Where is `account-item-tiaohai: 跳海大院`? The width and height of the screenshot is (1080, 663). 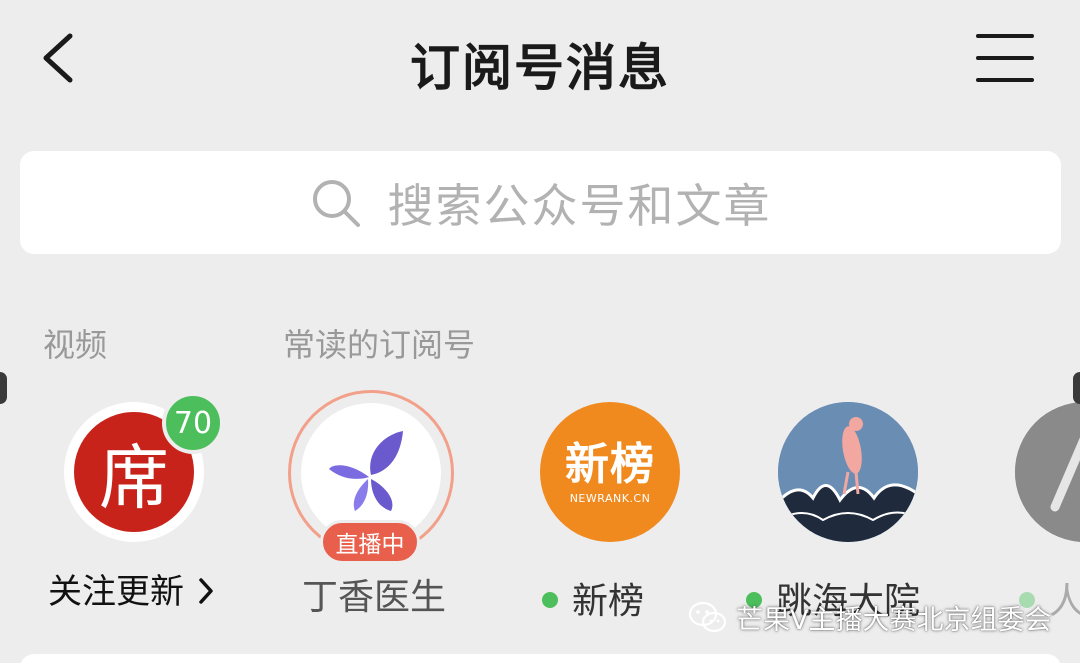
account-item-tiaohai: 跳海大院 is located at coordinates (852, 506).